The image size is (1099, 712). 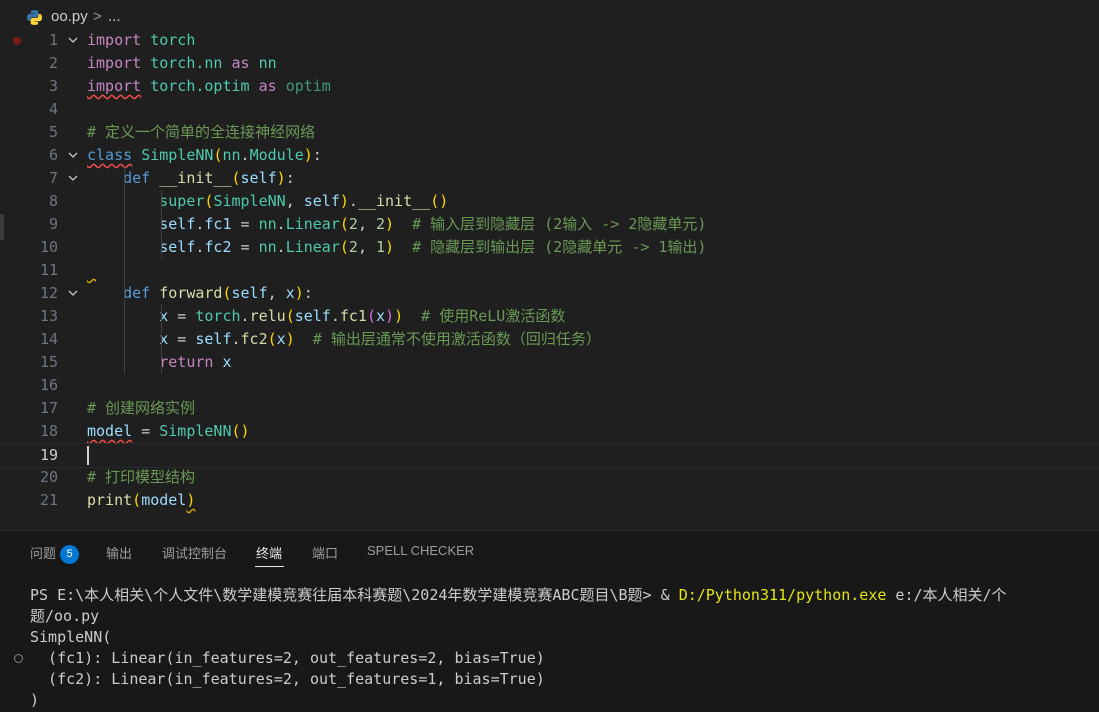 What do you see at coordinates (53, 155) in the screenshot?
I see `line-number: 6` at bounding box center [53, 155].